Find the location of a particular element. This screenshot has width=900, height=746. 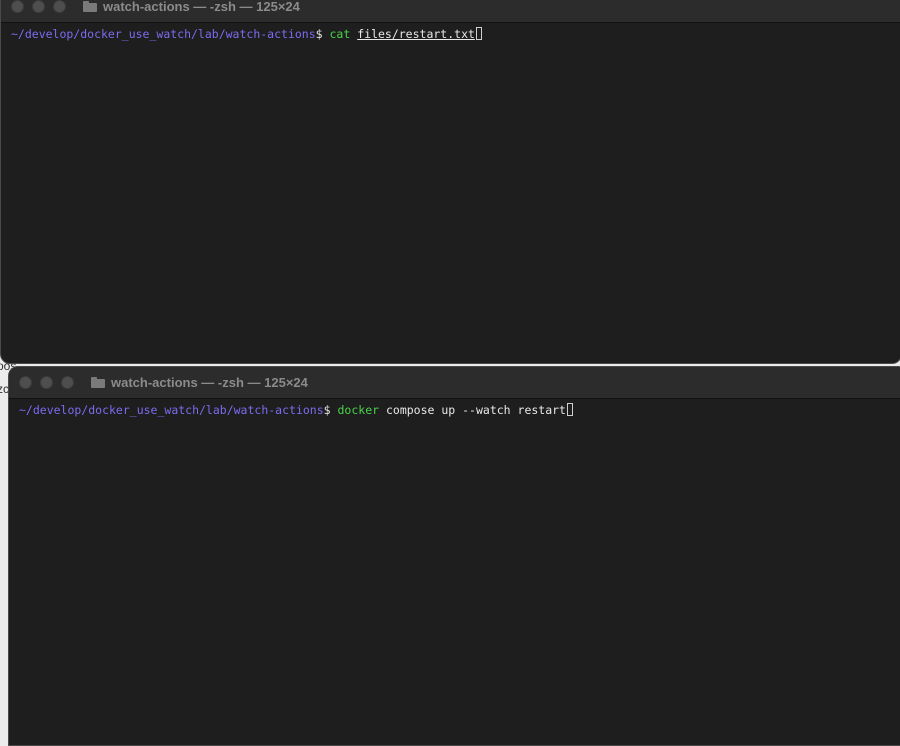

command-argument: compose up --watch restart is located at coordinates (472, 410).